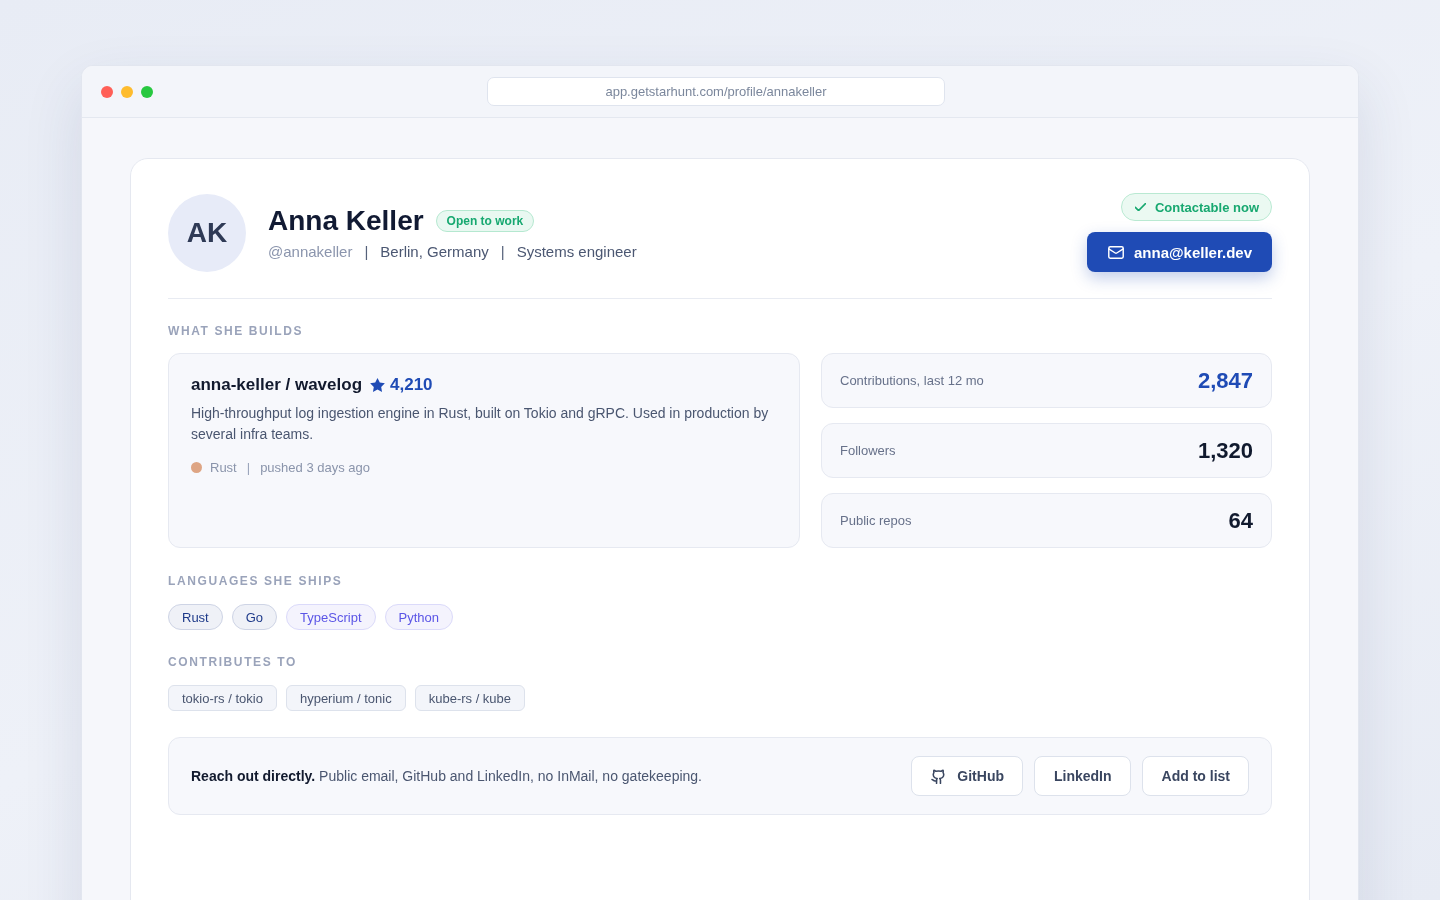  Describe the element at coordinates (195, 617) in the screenshot. I see `language-tag: Rust` at that location.